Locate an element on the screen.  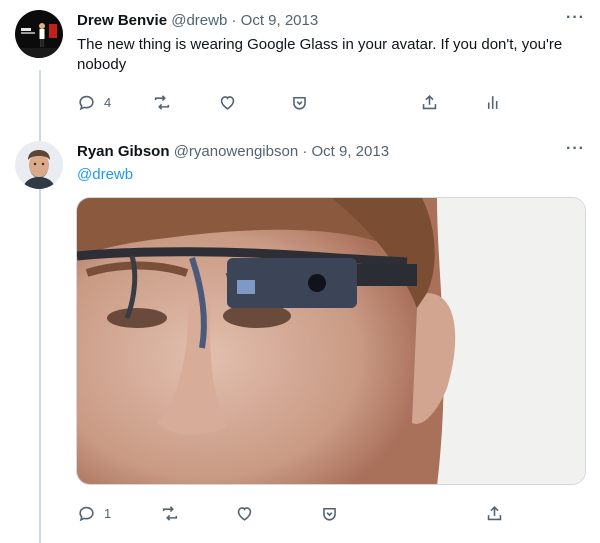
tweet-text: @drewb is located at coordinates (105, 175).